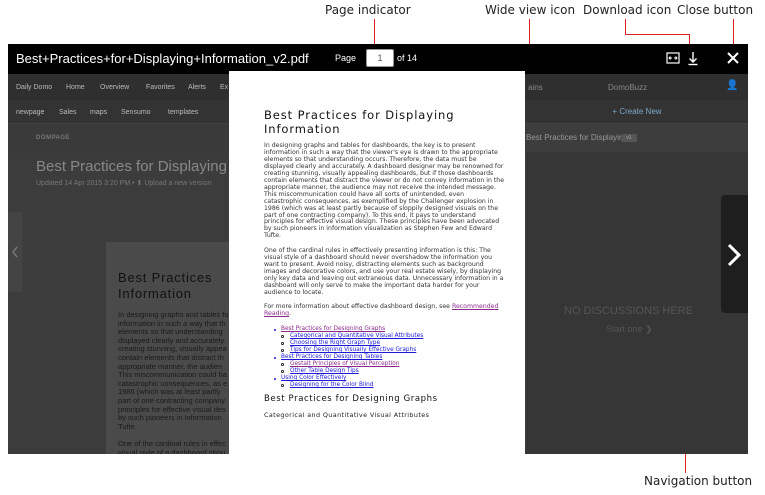  I want to click on bg-doc-title: Best Practices for Displaying Info, so click(146, 166).